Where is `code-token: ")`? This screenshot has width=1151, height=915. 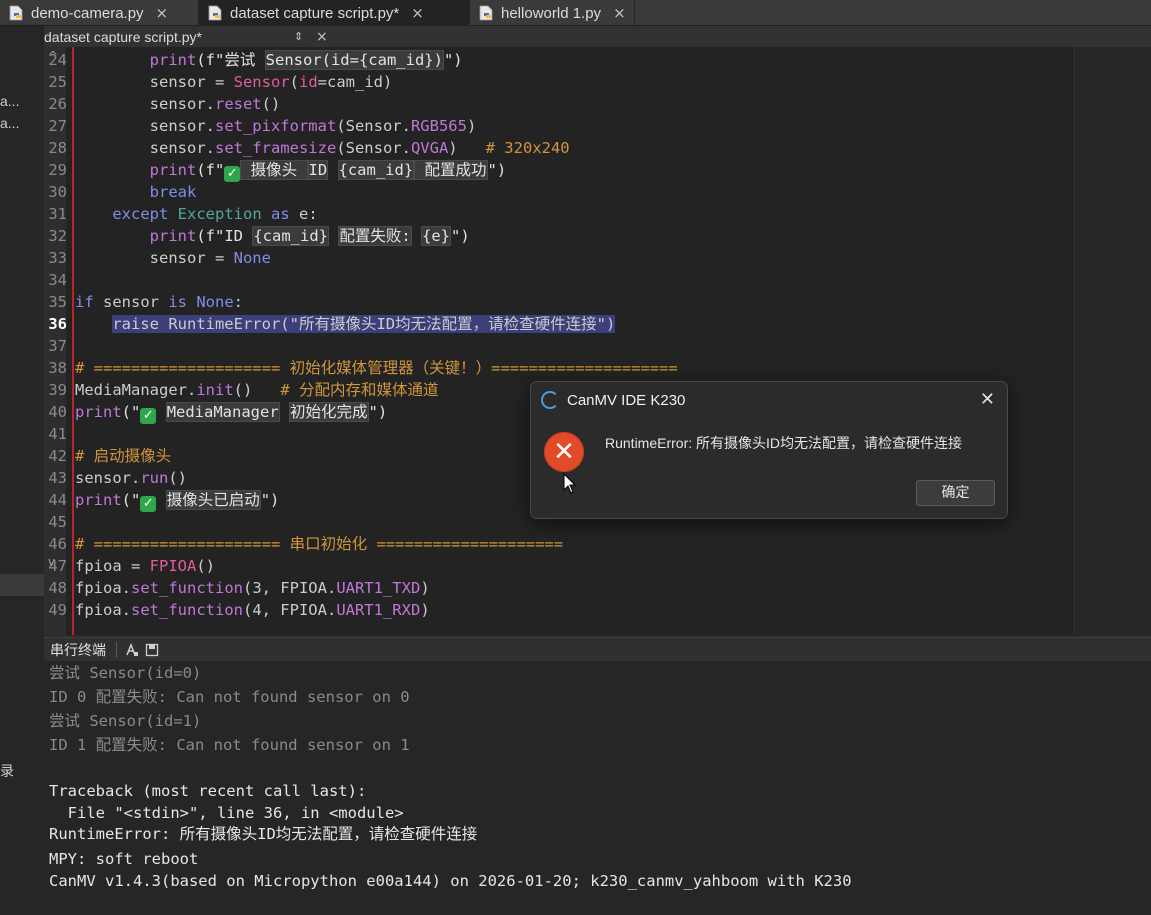 code-token: ") is located at coordinates (378, 412).